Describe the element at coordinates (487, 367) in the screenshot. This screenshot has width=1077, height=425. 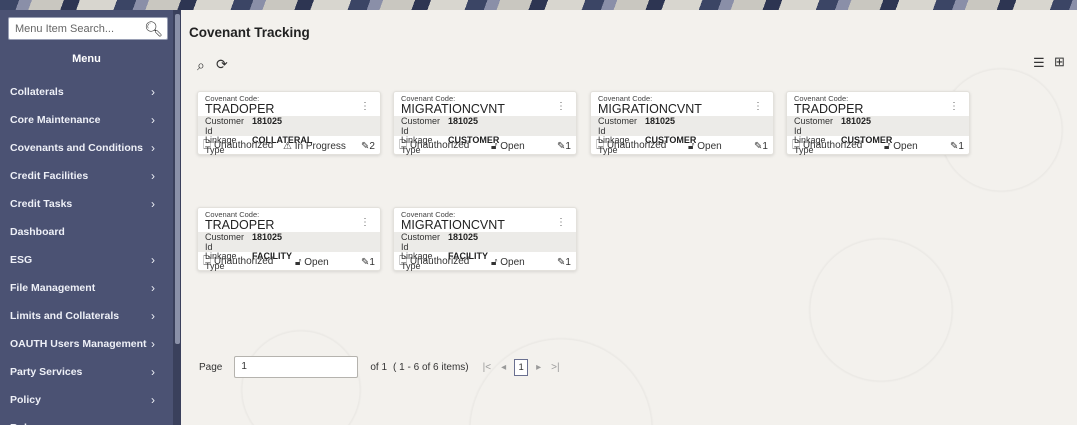
I see `first-page-icon: |<` at that location.